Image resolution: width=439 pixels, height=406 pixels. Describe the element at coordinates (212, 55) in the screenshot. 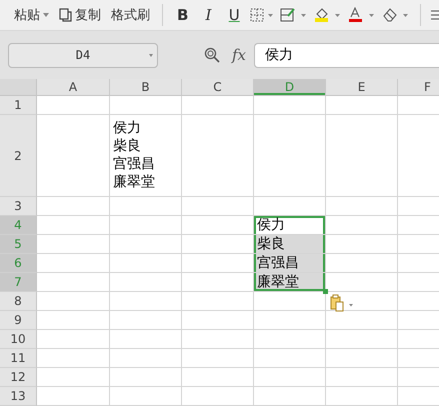

I see `zoom-icon` at that location.